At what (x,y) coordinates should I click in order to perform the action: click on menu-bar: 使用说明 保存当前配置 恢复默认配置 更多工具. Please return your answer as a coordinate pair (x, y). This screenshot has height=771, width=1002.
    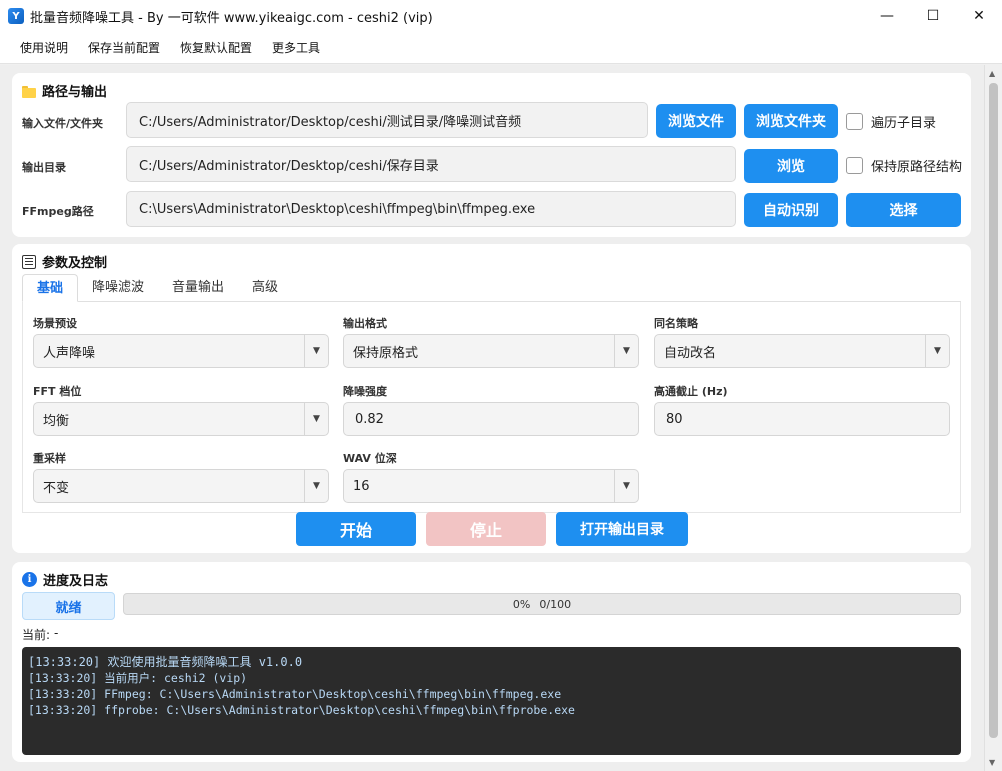
    Looking at the image, I should click on (501, 48).